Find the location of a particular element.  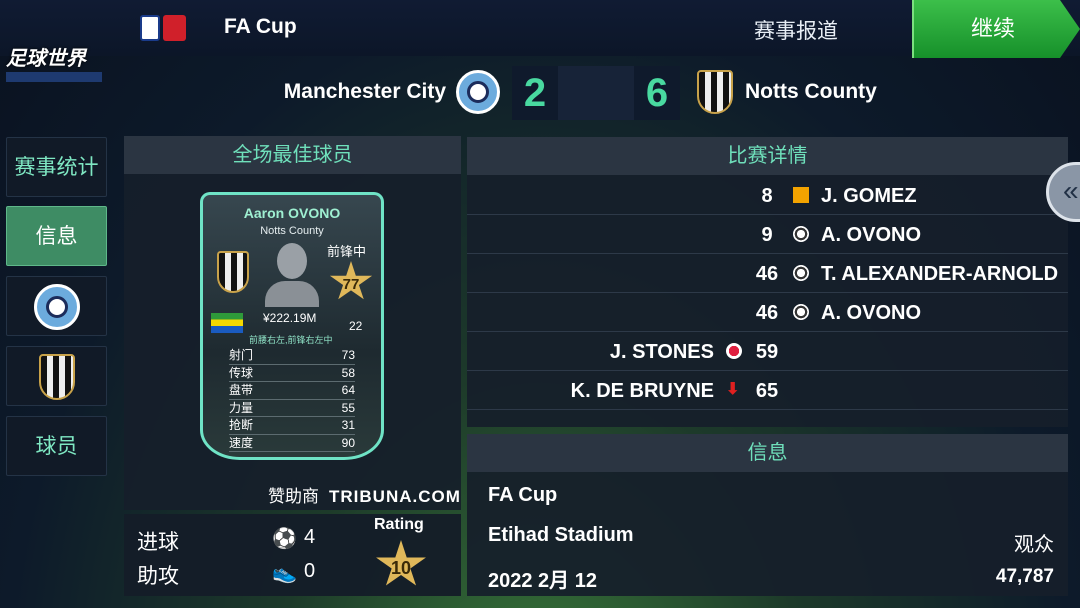

stat-label: 传球 is located at coordinates (241, 372).